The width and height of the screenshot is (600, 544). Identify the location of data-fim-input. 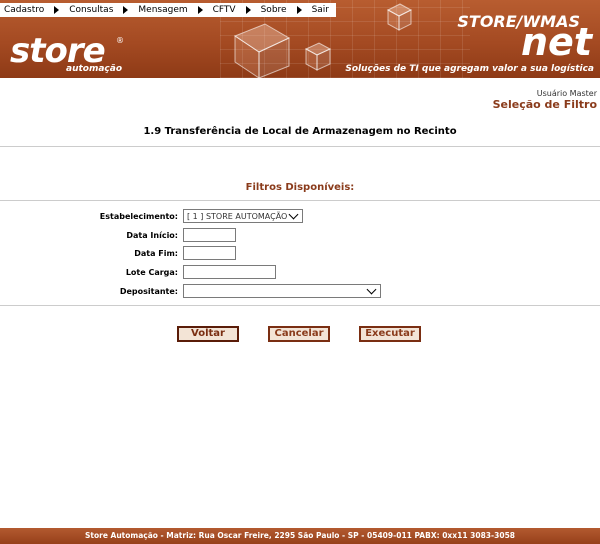
(209, 253).